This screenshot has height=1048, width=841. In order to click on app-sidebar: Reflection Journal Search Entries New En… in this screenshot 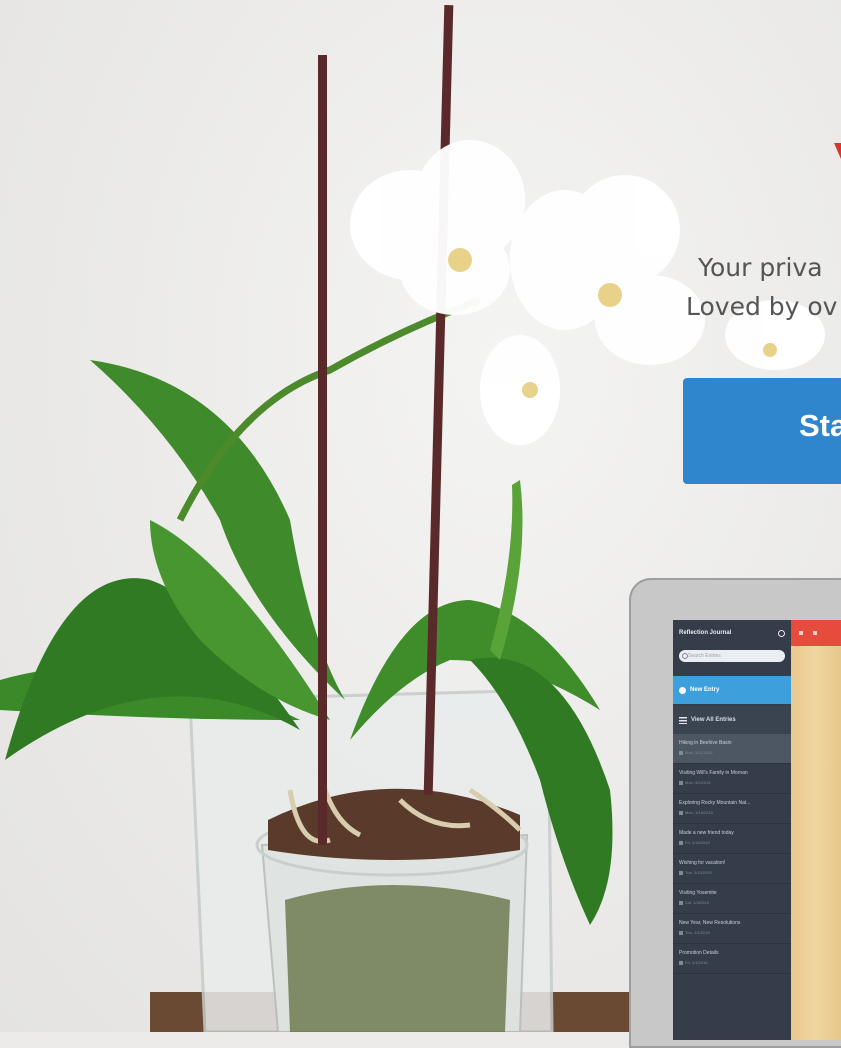, I will do `click(732, 830)`.